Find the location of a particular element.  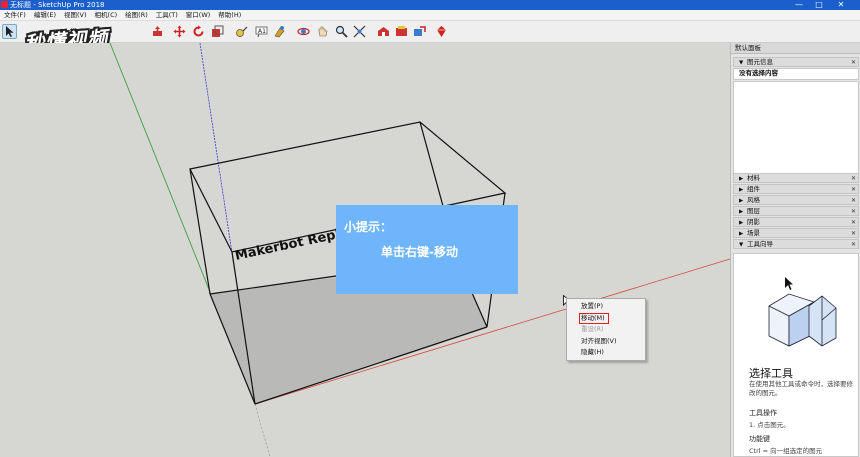

rotate-icon is located at coordinates (198, 31).